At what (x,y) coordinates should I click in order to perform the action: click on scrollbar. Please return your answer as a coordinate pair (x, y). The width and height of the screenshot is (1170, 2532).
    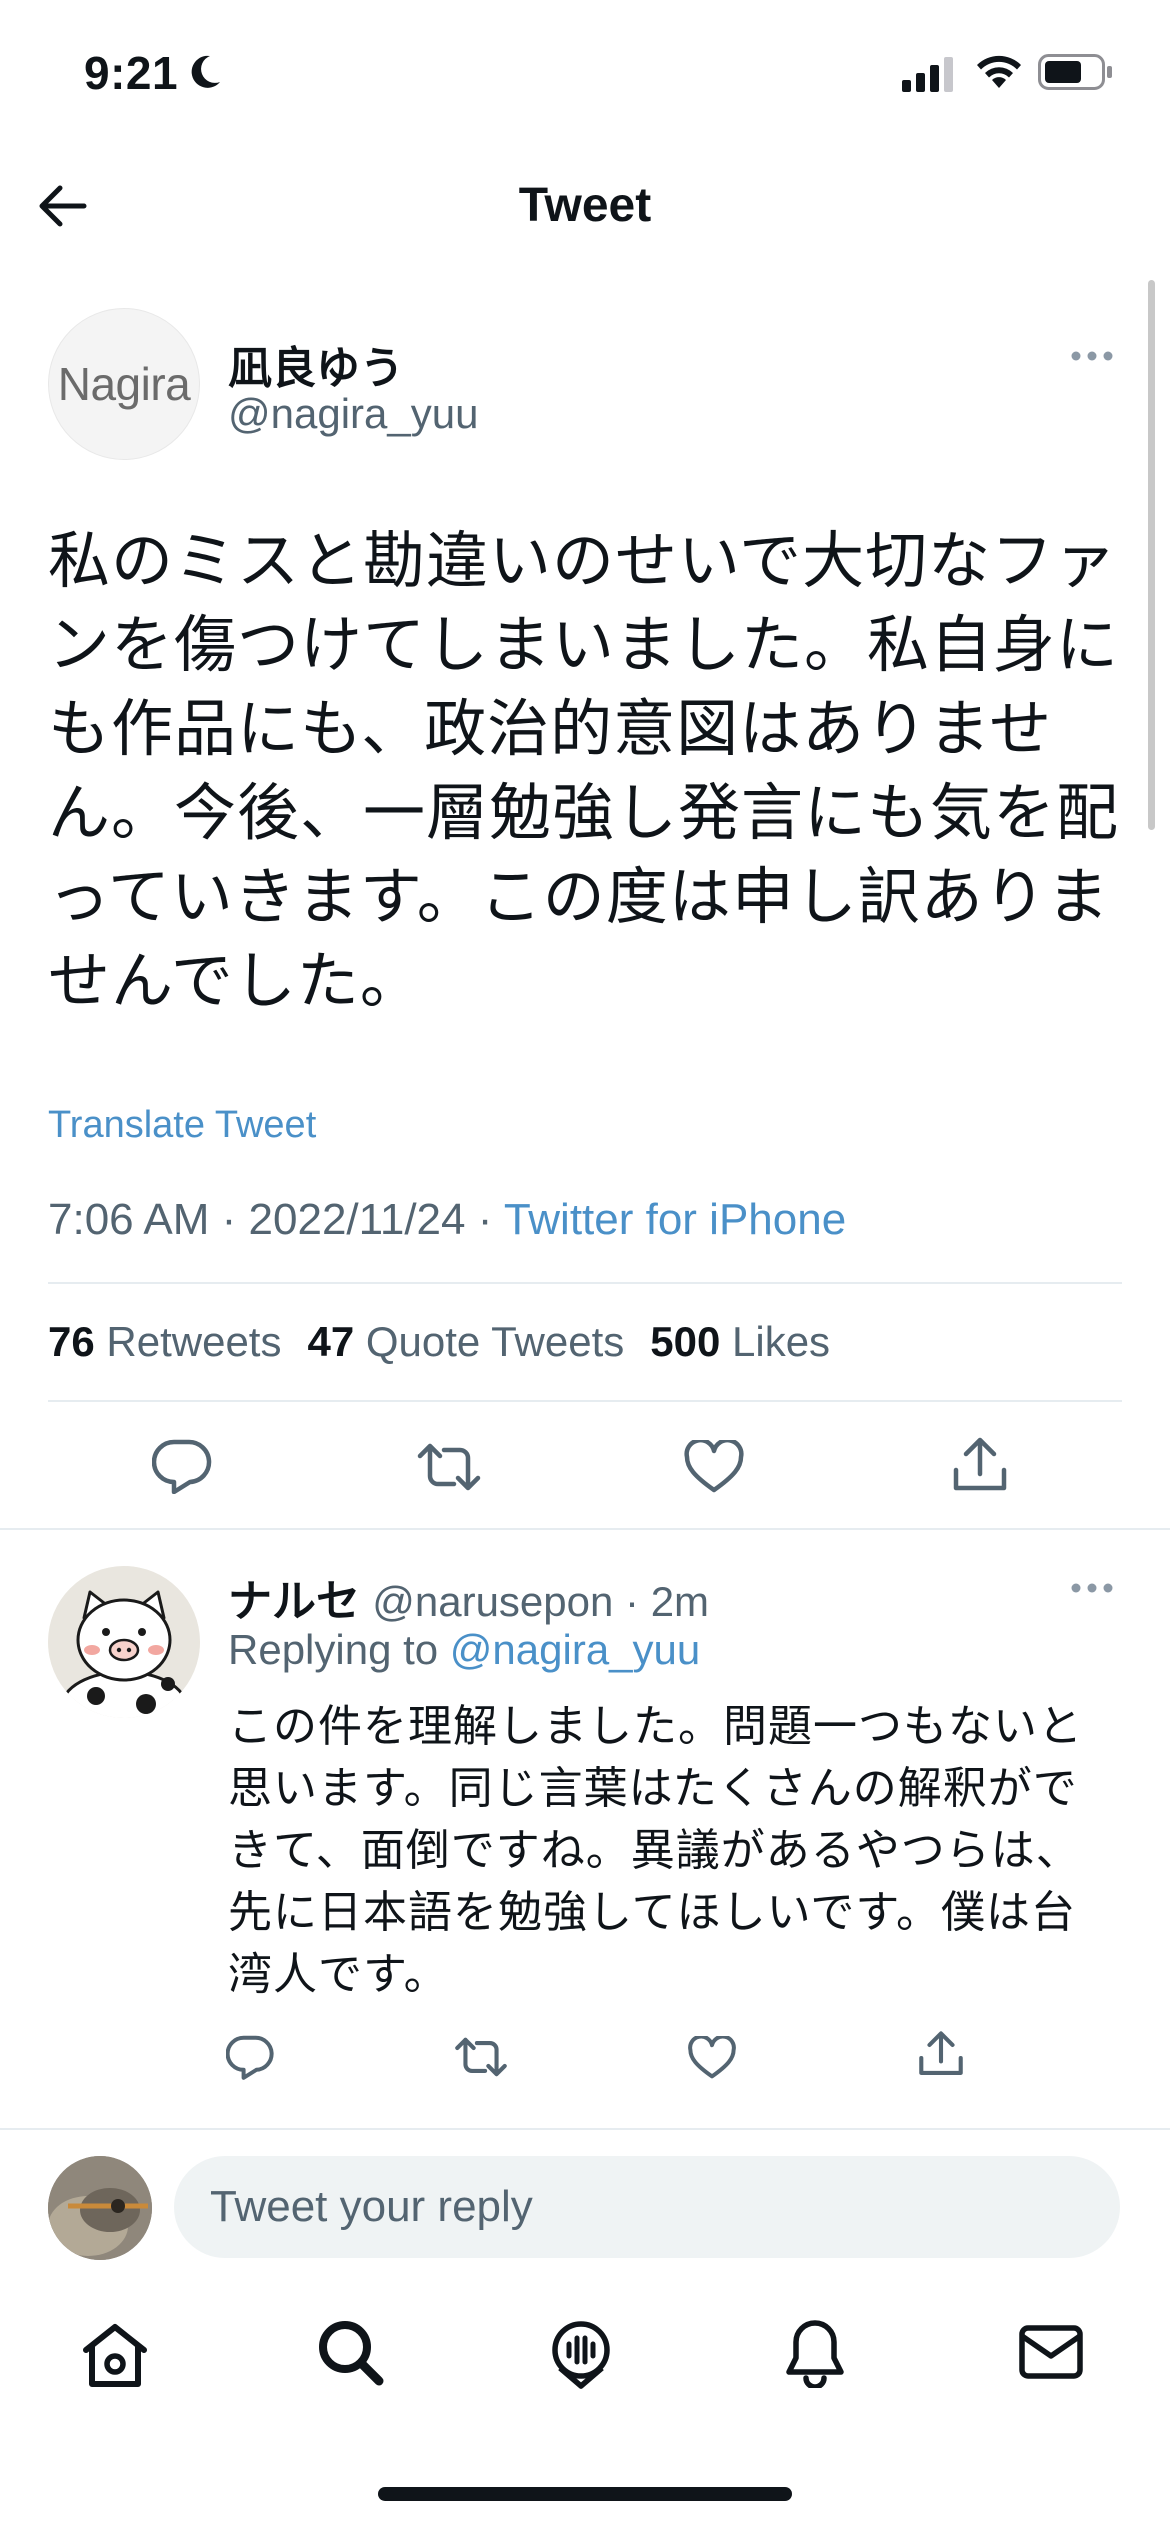
    Looking at the image, I should click on (1151, 555).